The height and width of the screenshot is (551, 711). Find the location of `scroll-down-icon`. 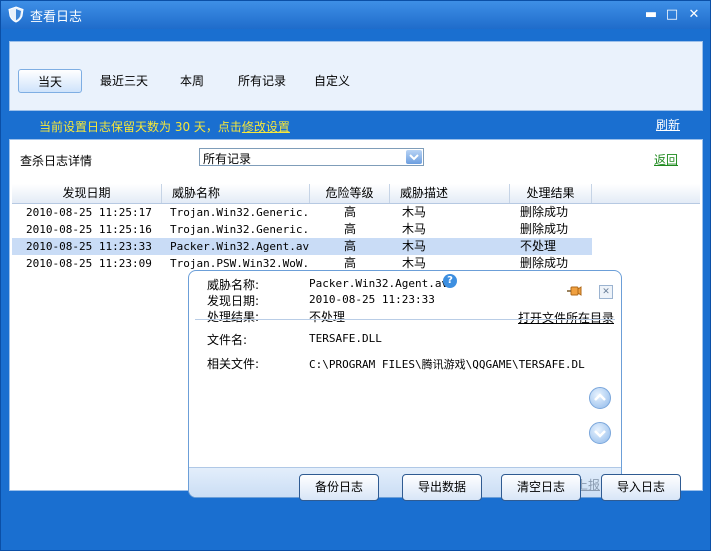

scroll-down-icon is located at coordinates (600, 433).